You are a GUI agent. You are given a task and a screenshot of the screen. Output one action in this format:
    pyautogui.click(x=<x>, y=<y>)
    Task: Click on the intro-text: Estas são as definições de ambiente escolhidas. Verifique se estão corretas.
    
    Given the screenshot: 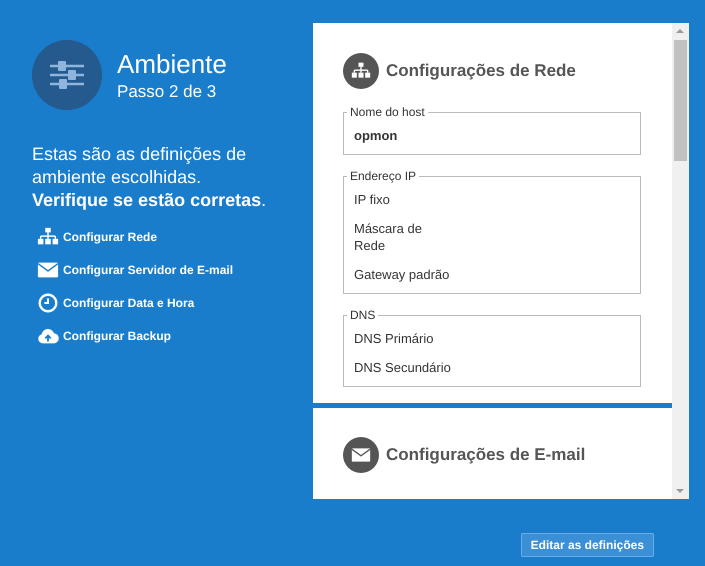 What is the action you would take?
    pyautogui.click(x=150, y=177)
    